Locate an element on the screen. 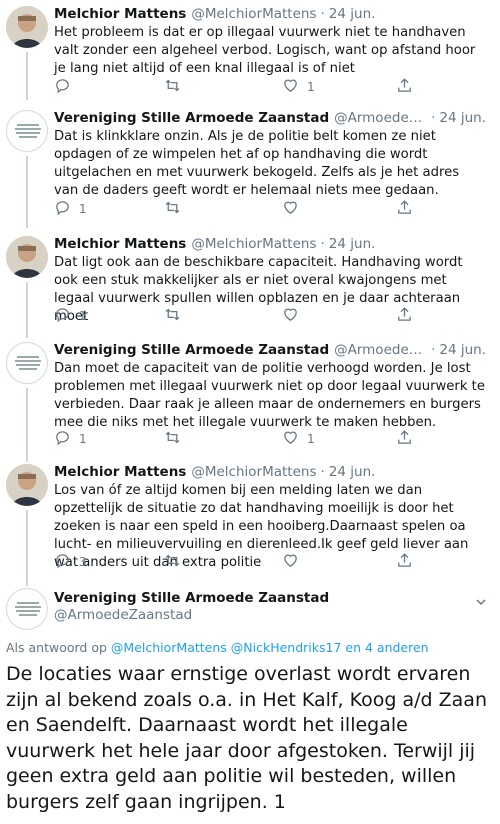 The height and width of the screenshot is (824, 500). reply-button: 3 is located at coordinates (70, 562).